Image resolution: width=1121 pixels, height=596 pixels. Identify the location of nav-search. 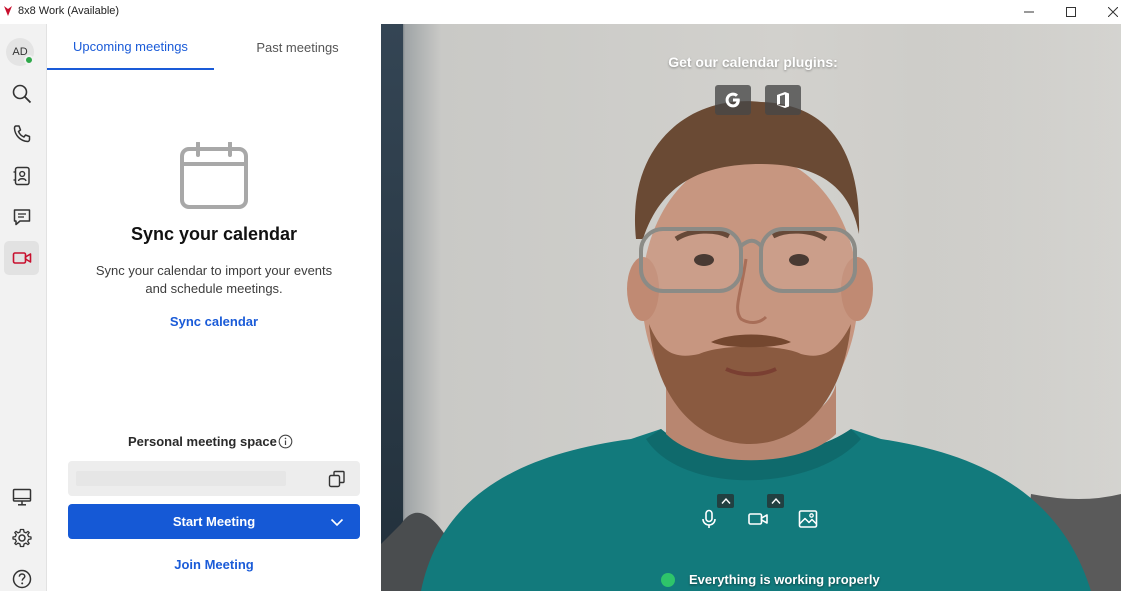
(21, 94).